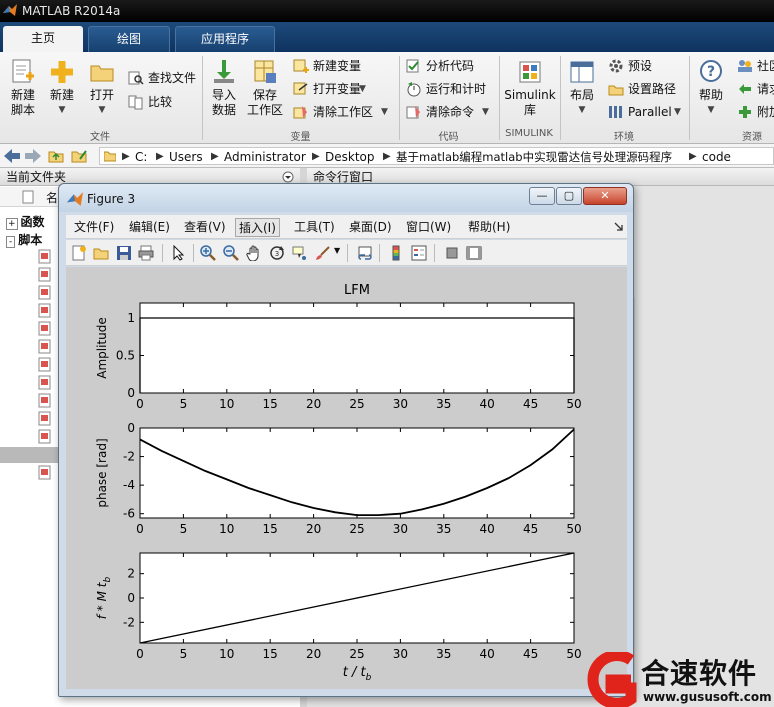  Describe the element at coordinates (79, 253) in the screenshot. I see `new-figure-icon` at that location.